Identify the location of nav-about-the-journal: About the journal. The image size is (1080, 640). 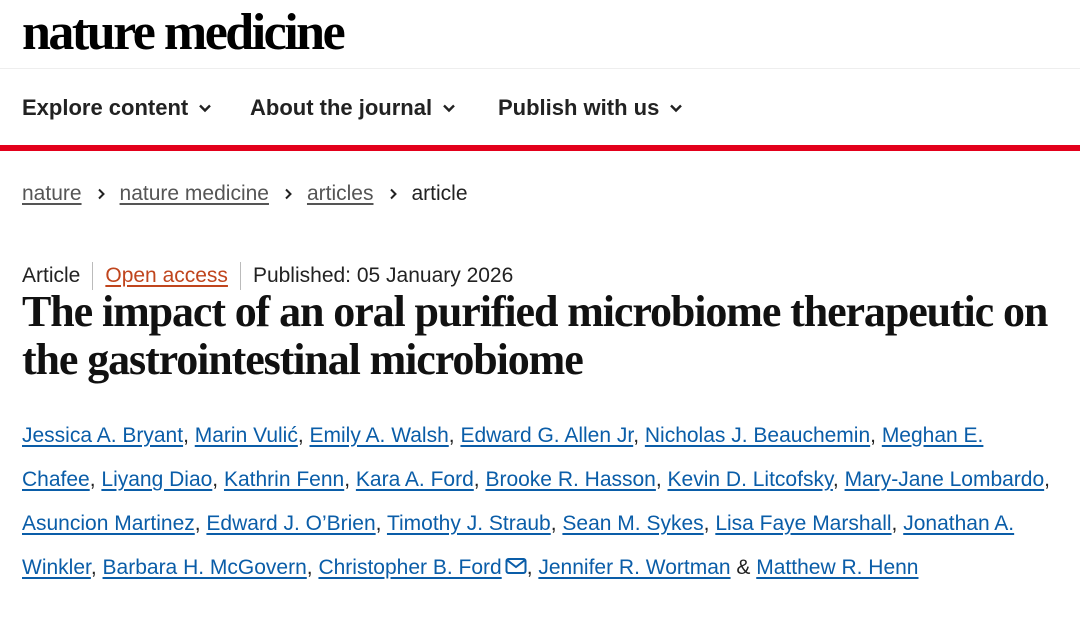
(354, 108).